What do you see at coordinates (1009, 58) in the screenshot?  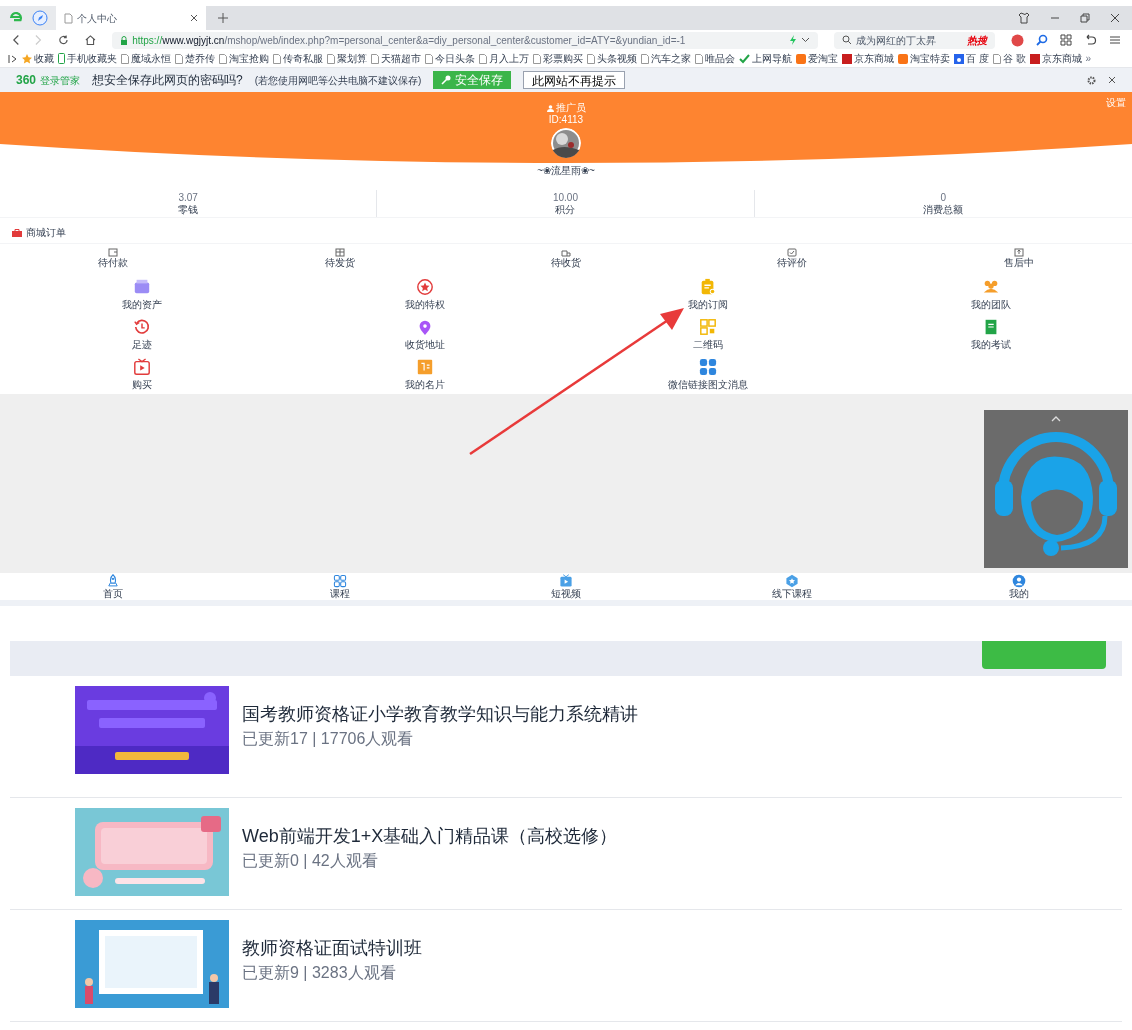 I see `bookmark-link: 谷 歌` at bounding box center [1009, 58].